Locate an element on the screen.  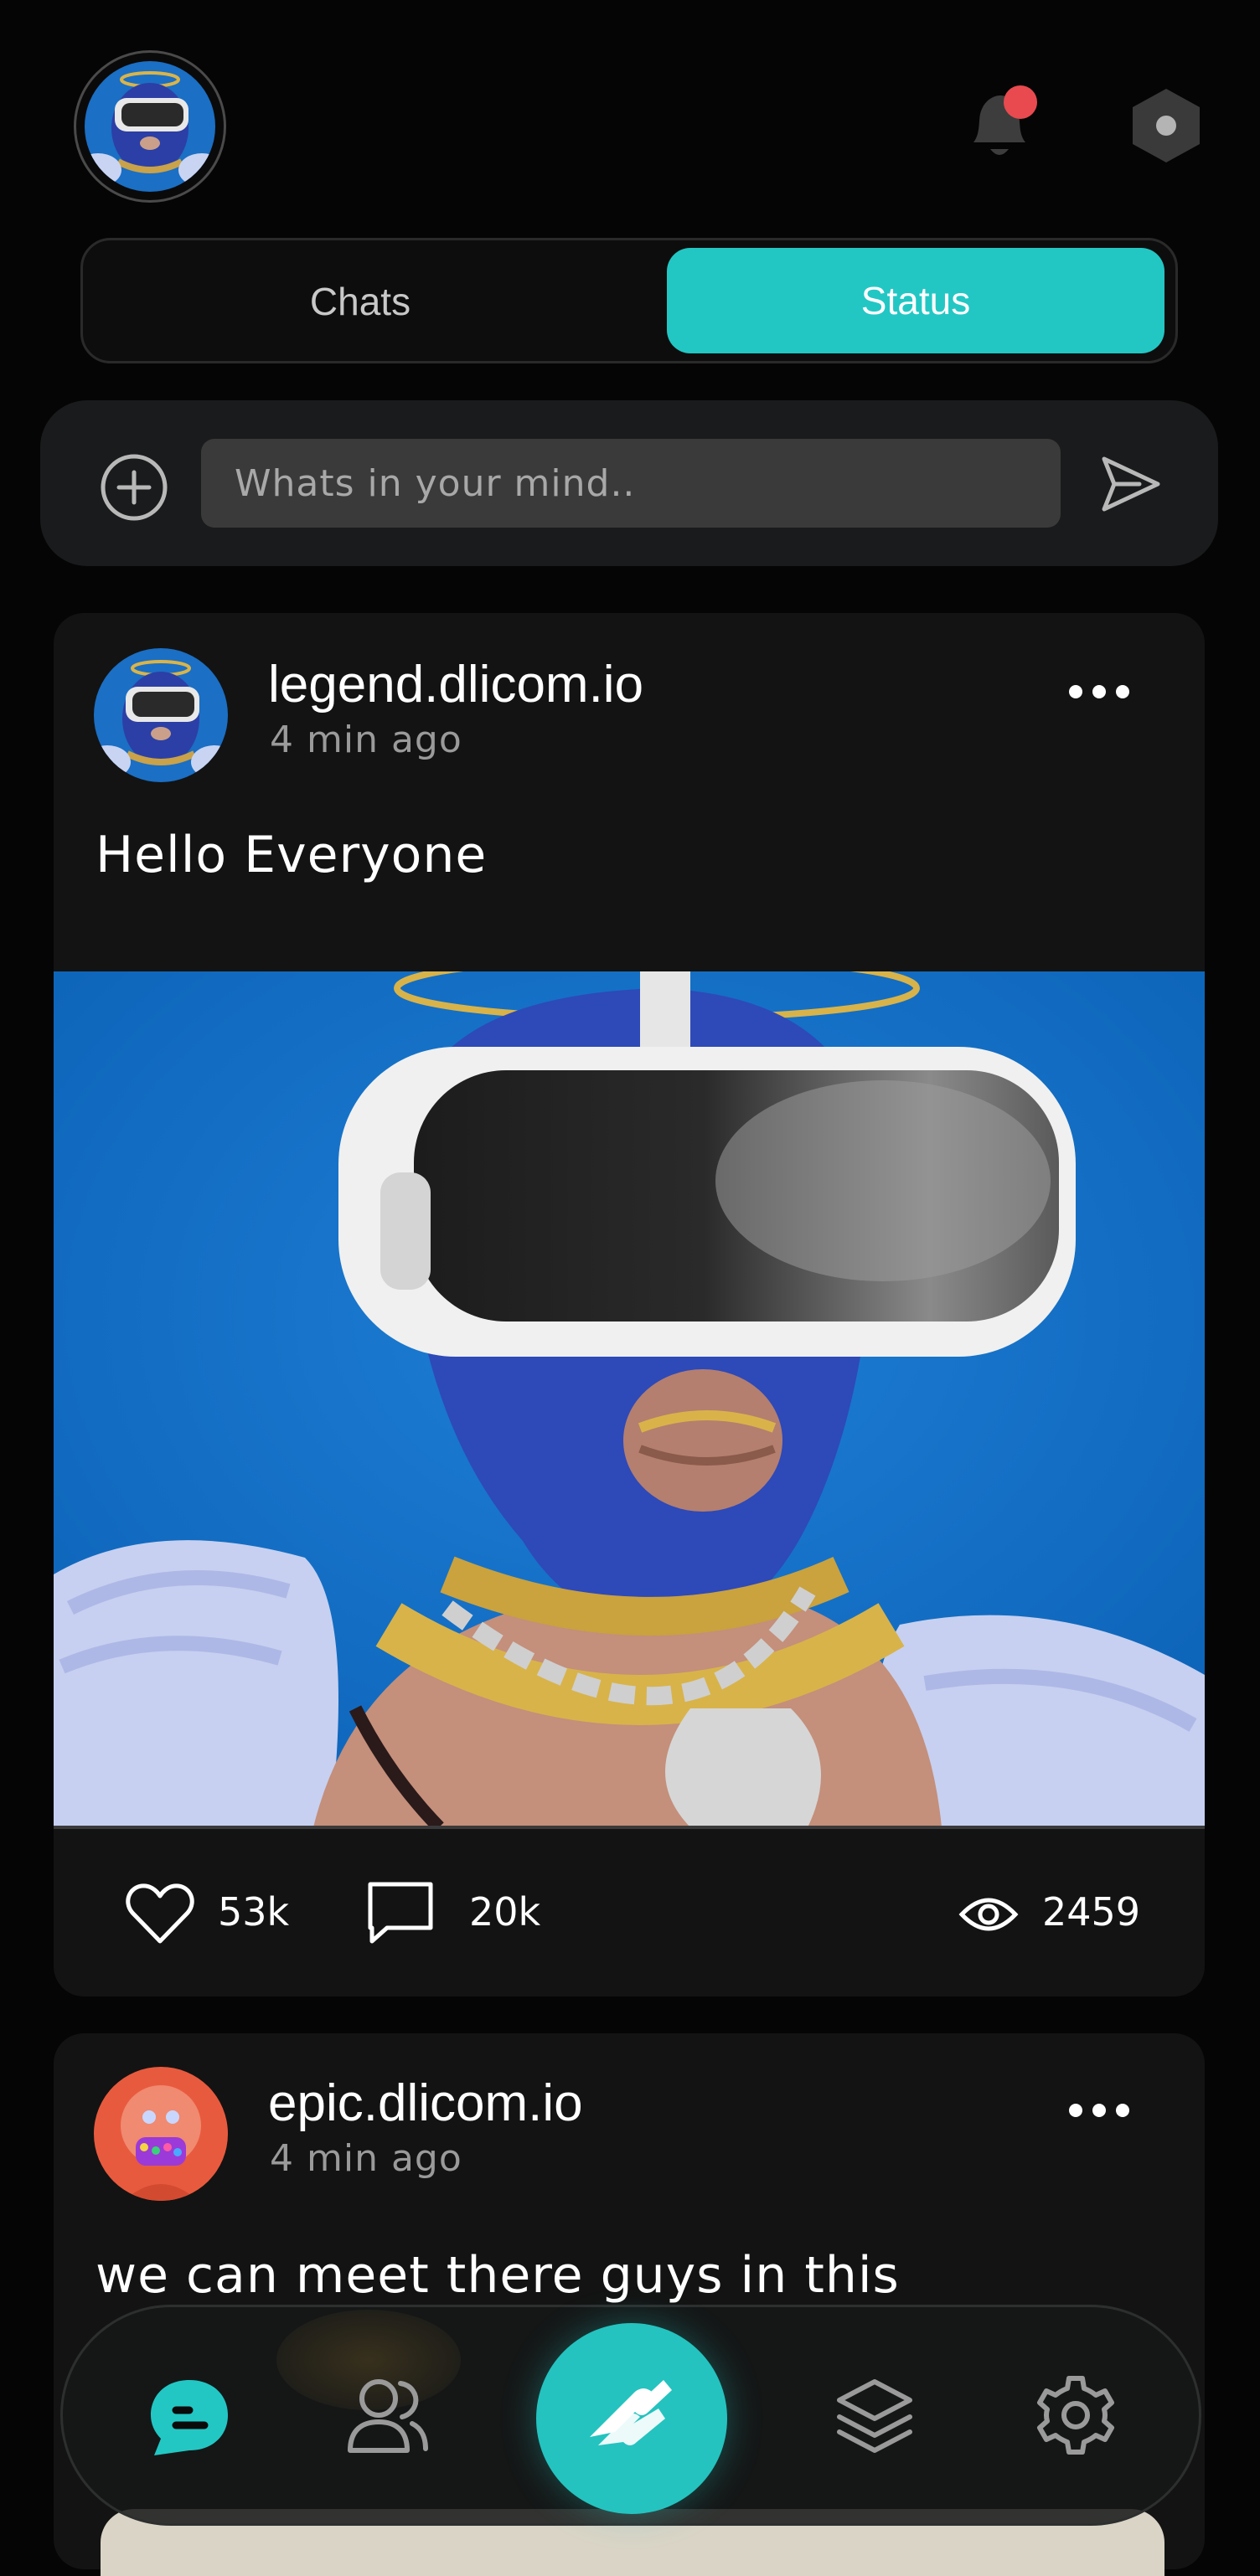
nav-home-button is located at coordinates (631, 2418).